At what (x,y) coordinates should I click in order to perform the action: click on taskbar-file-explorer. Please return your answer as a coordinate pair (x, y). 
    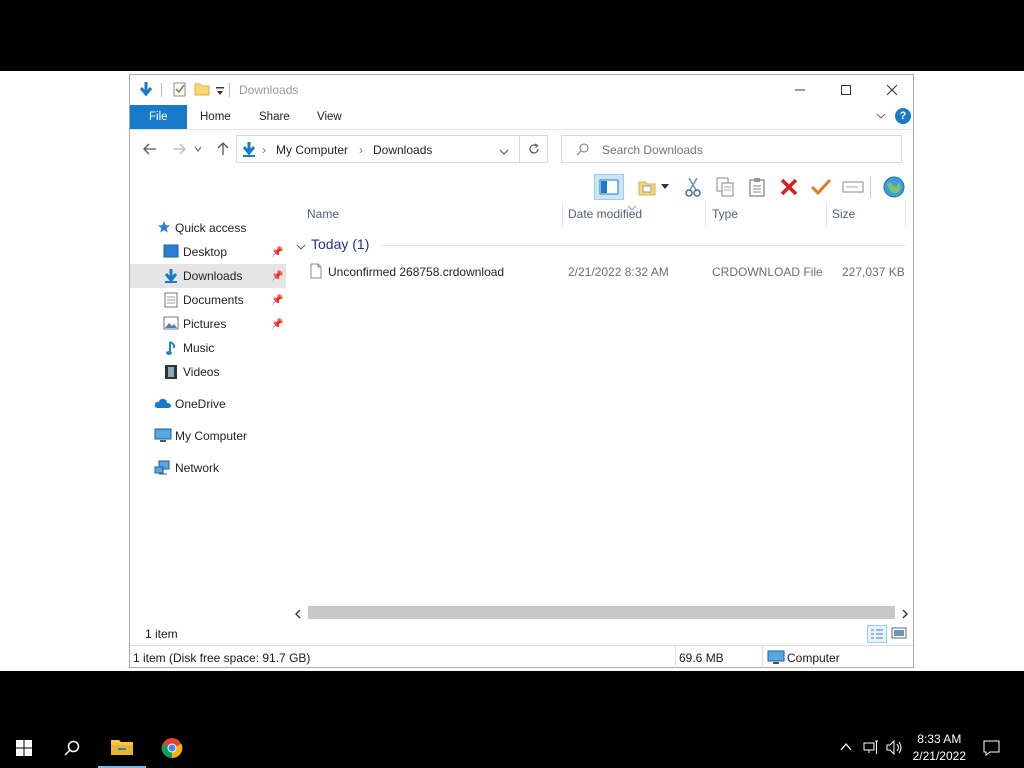
    Looking at the image, I should click on (122, 748).